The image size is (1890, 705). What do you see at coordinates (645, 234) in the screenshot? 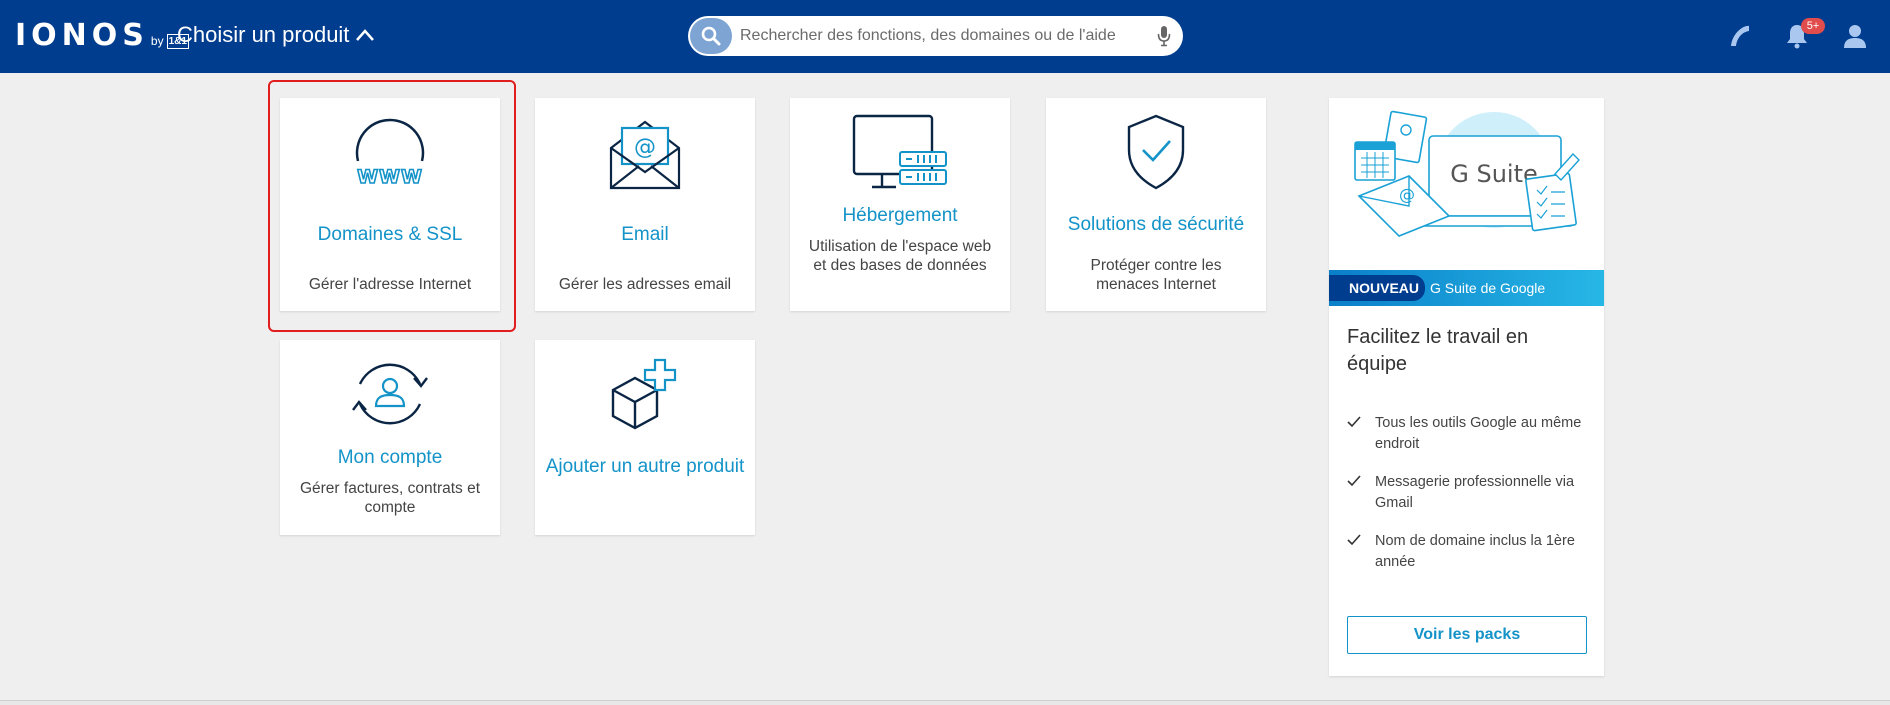
I see `tile-title: Email` at bounding box center [645, 234].